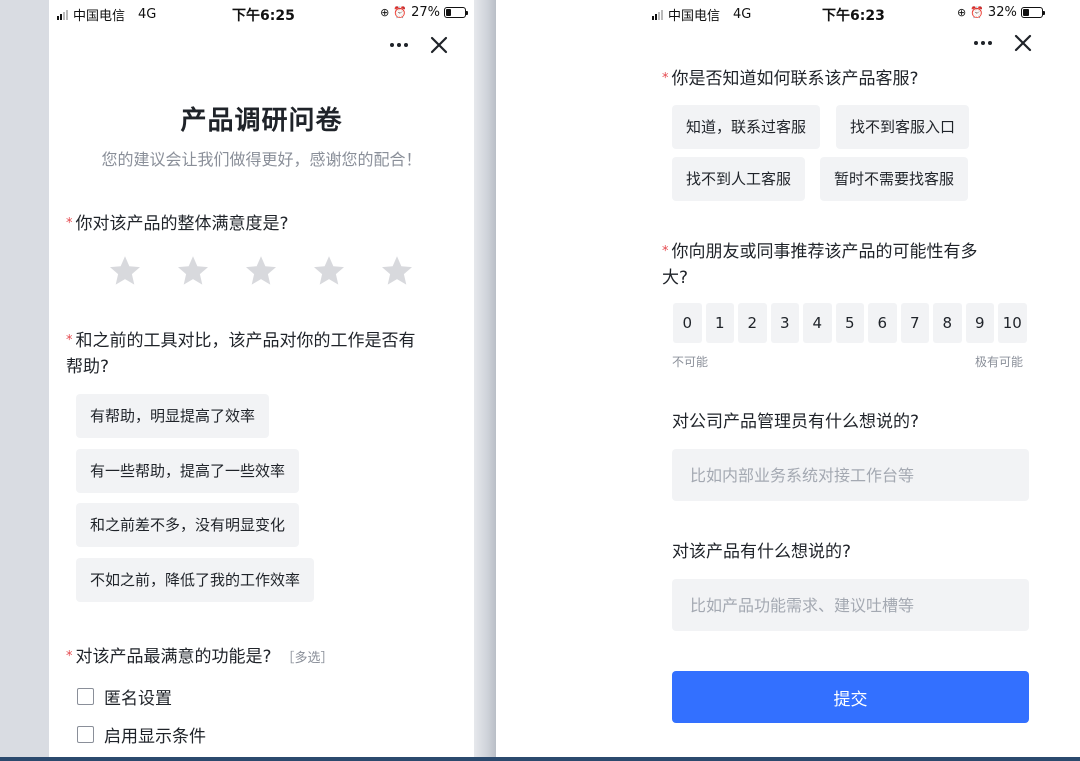 The image size is (1080, 761). Describe the element at coordinates (784, 323) in the screenshot. I see `nps-option: 3` at that location.